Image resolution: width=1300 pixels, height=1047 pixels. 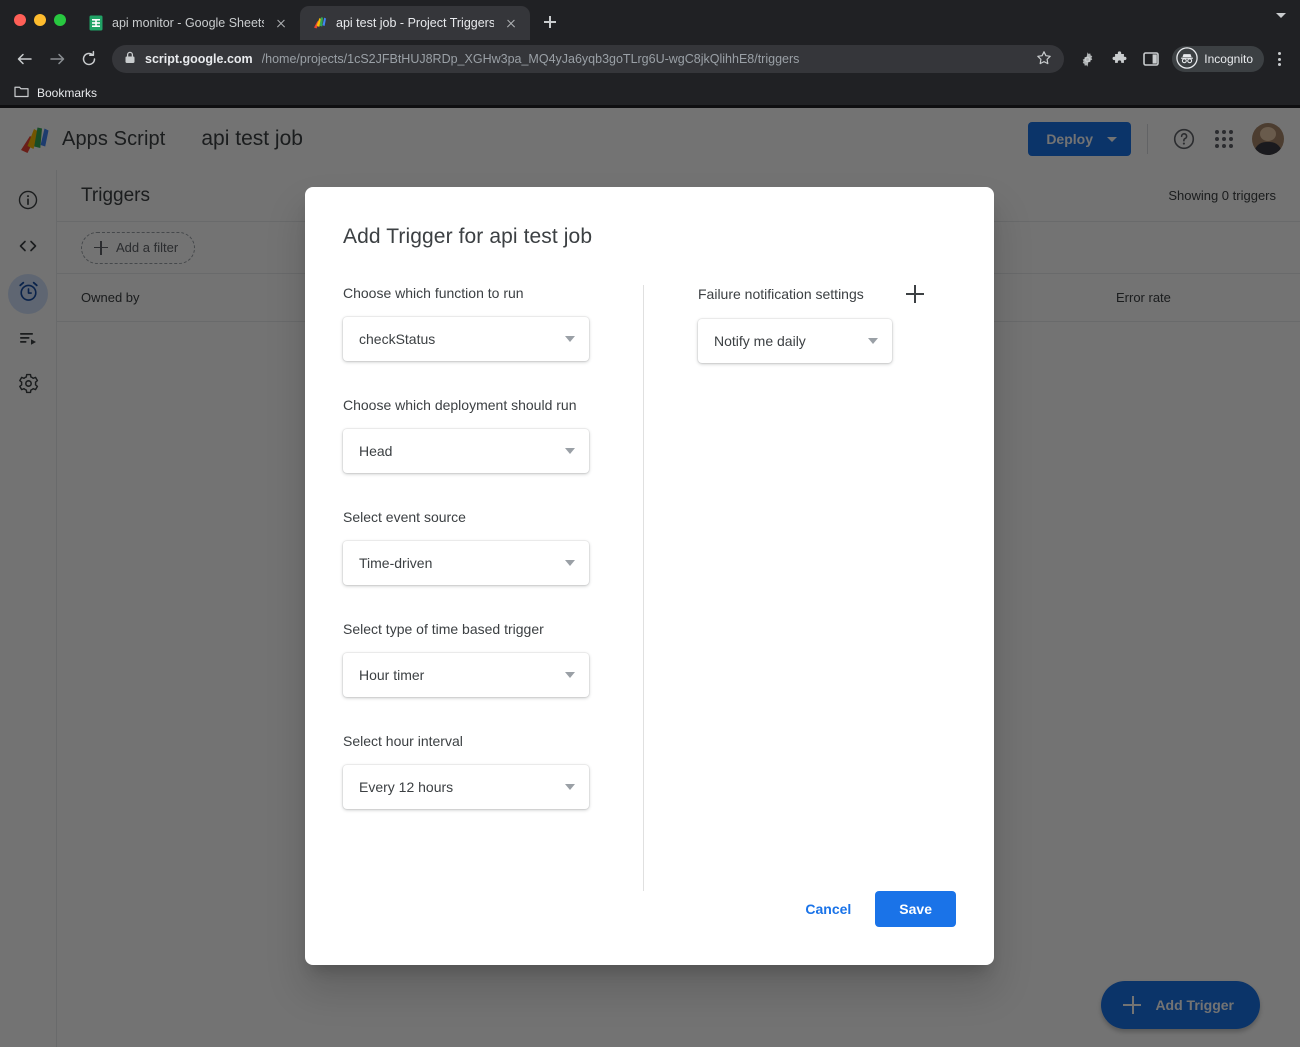 I want to click on dialog-title: Add Trigger for api test job, so click(x=468, y=236).